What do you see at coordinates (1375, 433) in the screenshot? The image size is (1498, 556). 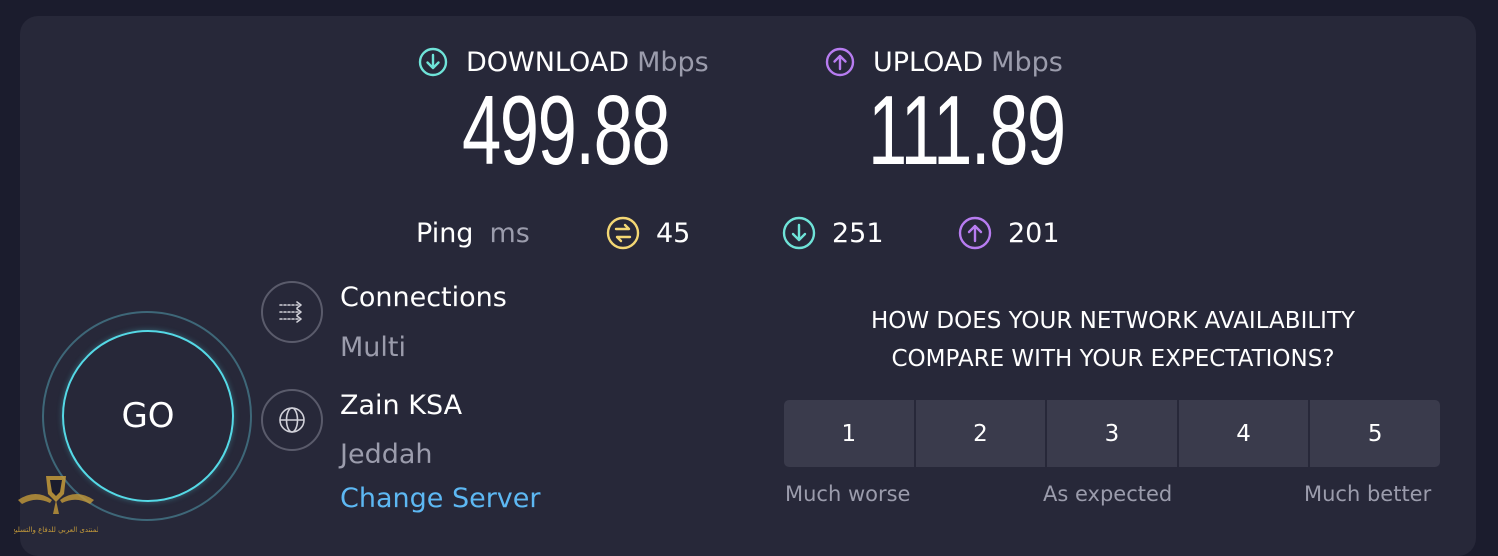 I see `rating-option-5: 5` at bounding box center [1375, 433].